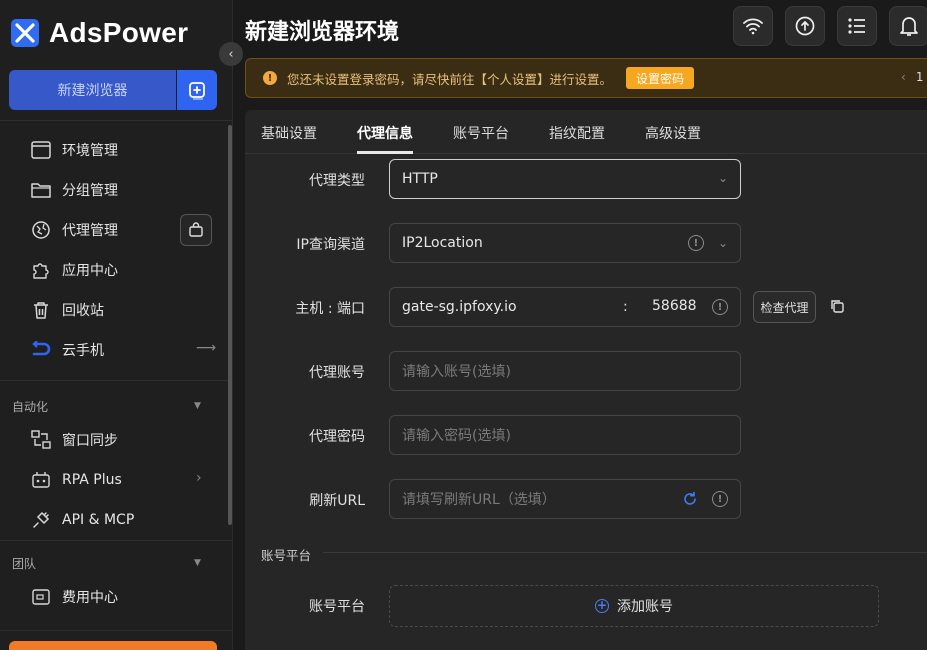 The image size is (927, 650). What do you see at coordinates (385, 133) in the screenshot?
I see `tab-proxy-info: 代理信息` at bounding box center [385, 133].